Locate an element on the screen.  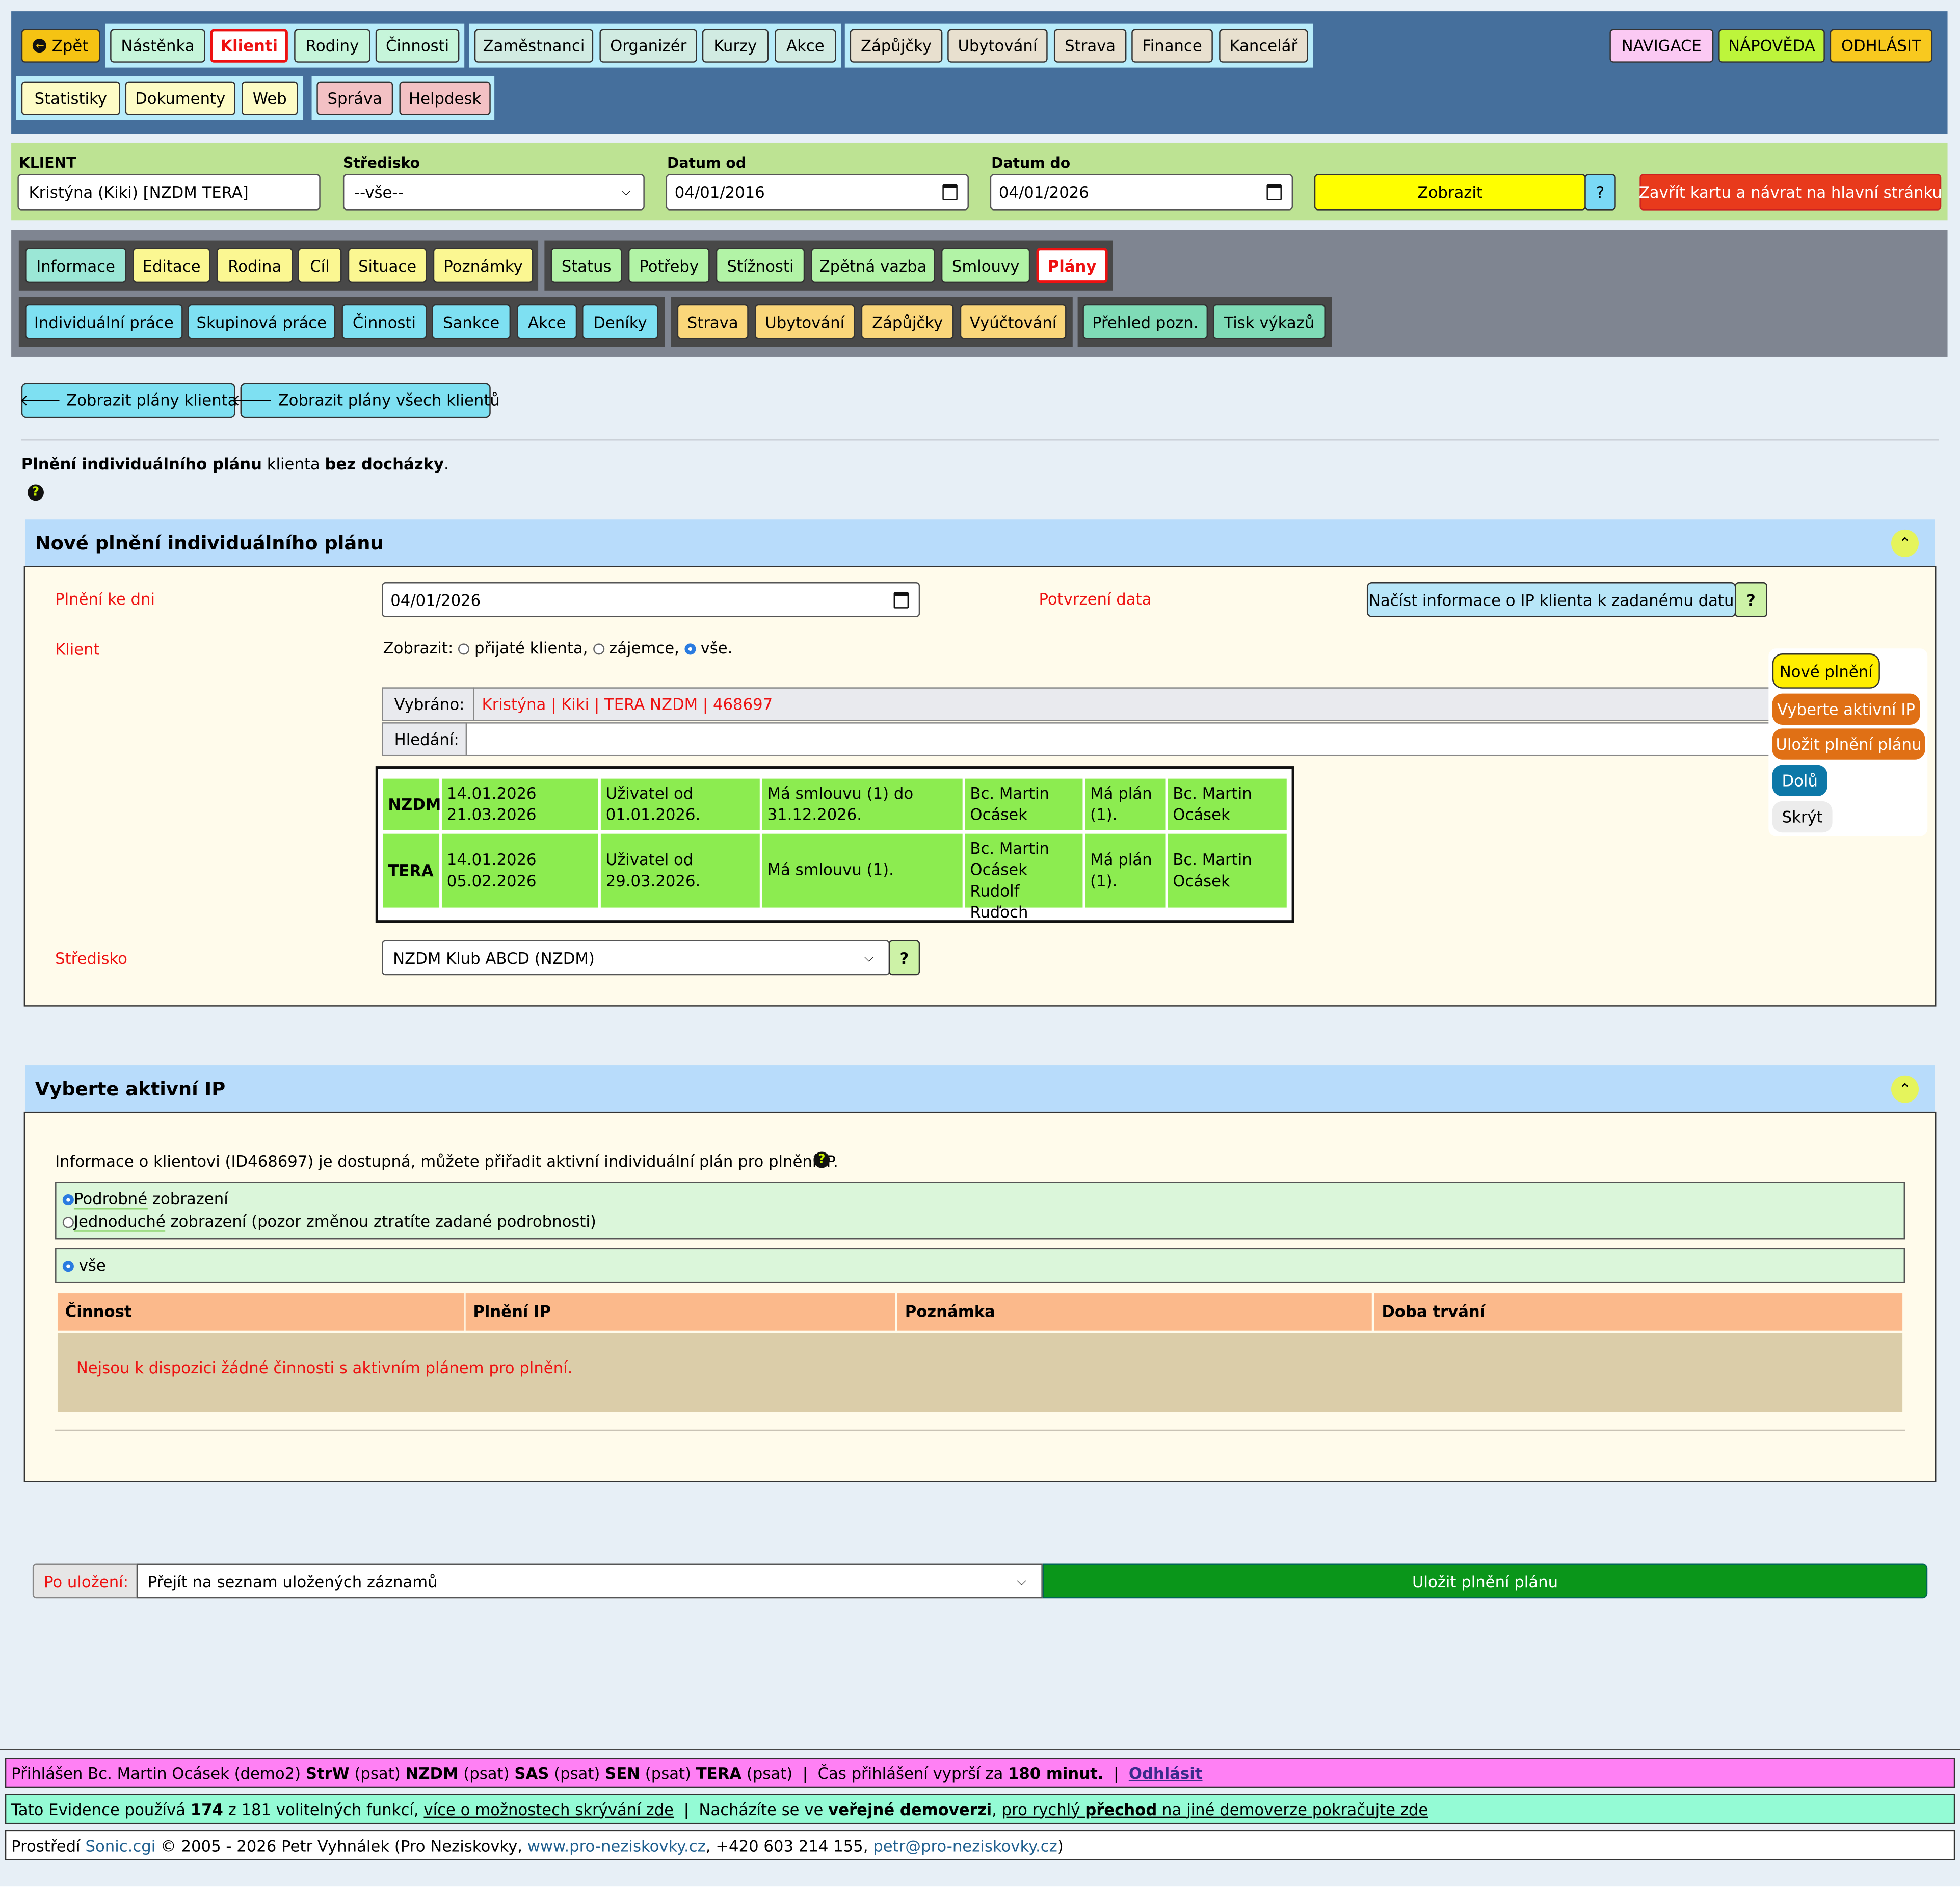
plan-date-input: 04/01/2026 is located at coordinates (651, 599).